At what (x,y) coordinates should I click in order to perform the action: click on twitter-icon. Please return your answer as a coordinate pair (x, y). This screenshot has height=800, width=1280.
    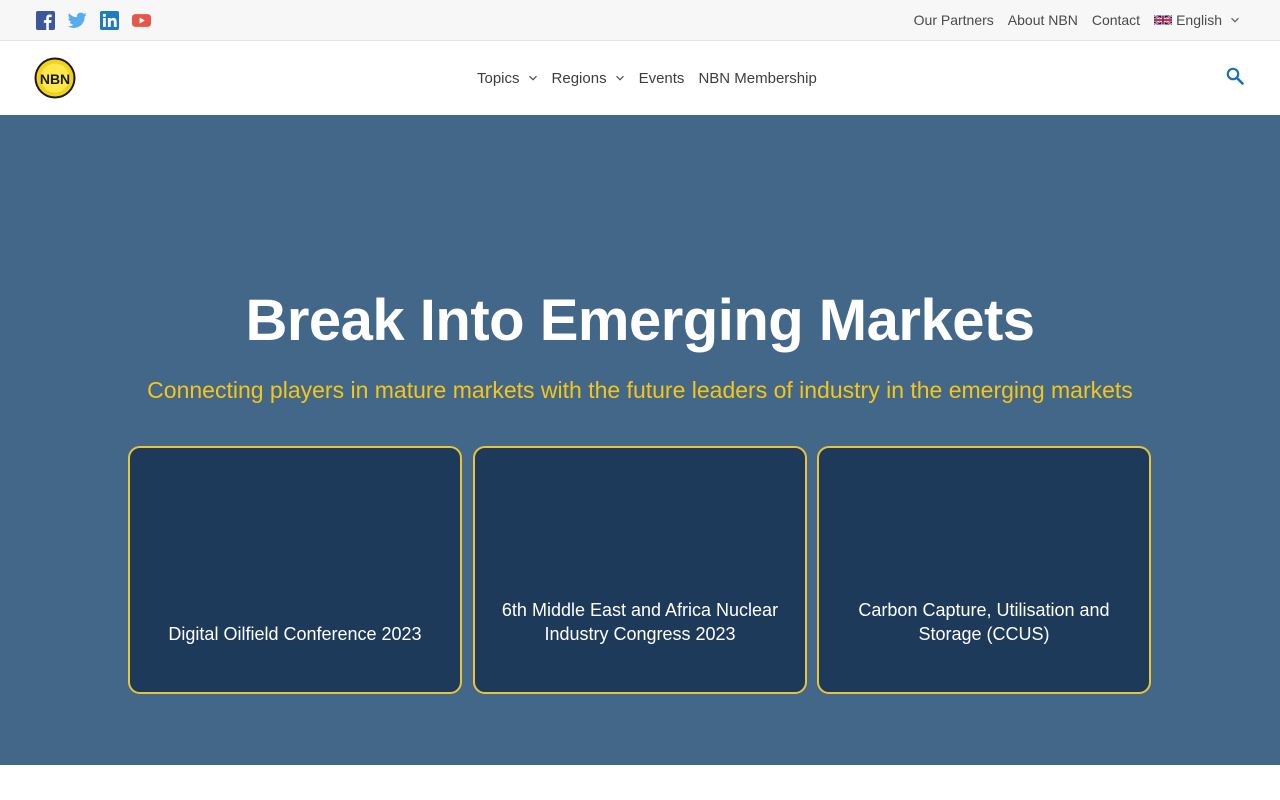
    Looking at the image, I should click on (77, 20).